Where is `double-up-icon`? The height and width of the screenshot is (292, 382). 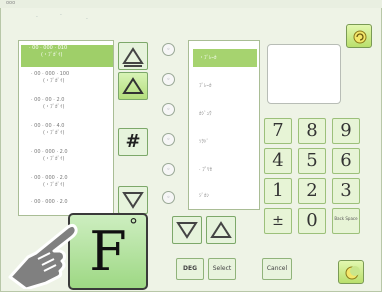 double-up-icon is located at coordinates (133, 57).